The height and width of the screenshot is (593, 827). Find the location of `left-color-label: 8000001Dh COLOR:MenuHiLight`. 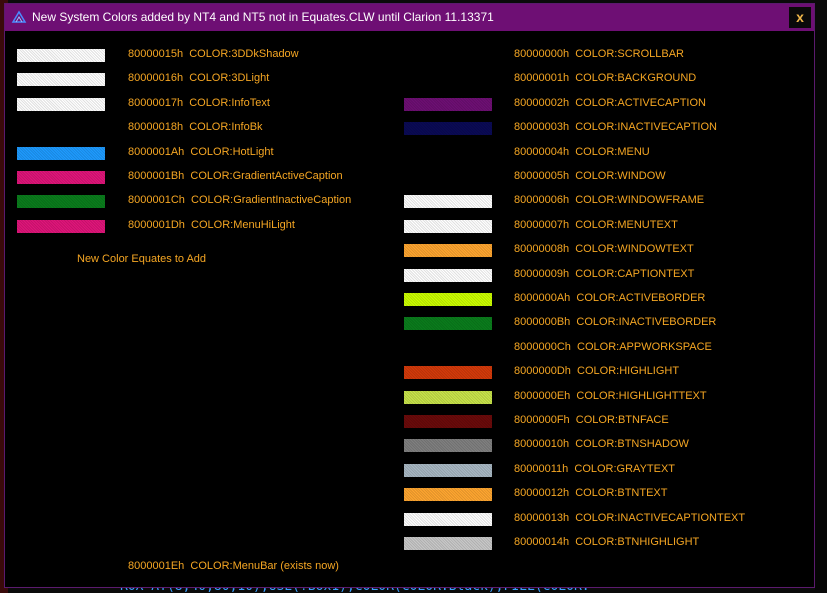

left-color-label: 8000001Dh COLOR:MenuHiLight is located at coordinates (211, 225).